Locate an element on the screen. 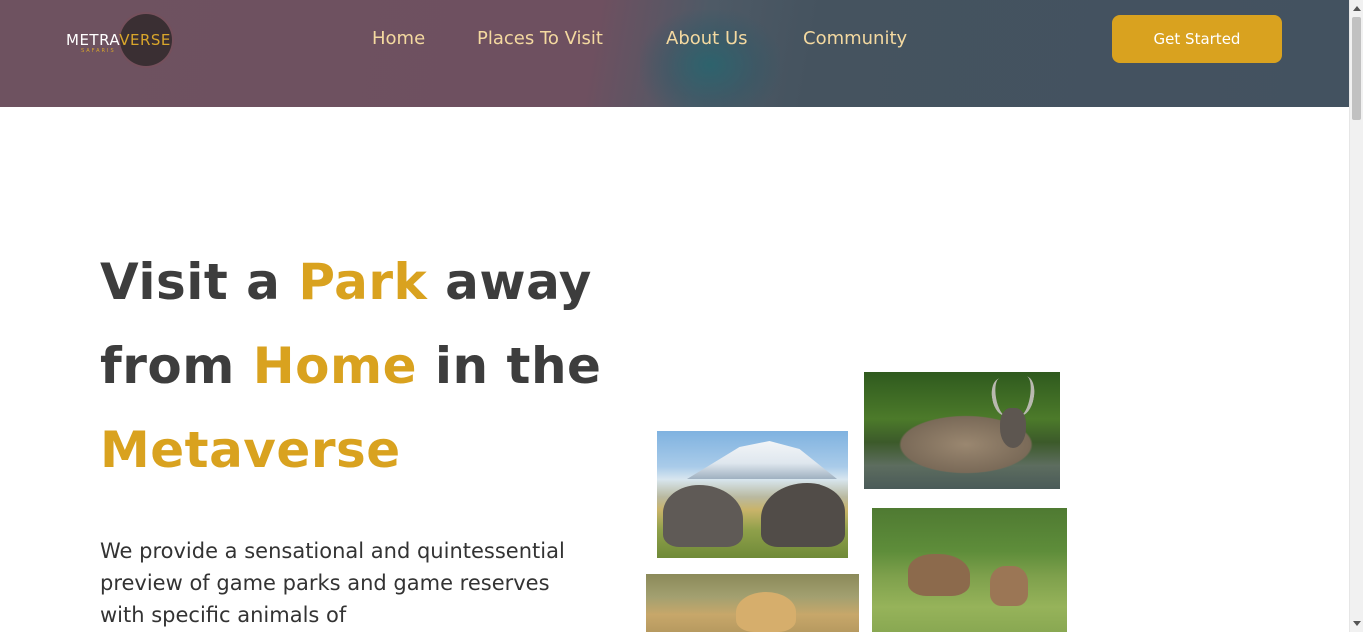 Image resolution: width=1363 pixels, height=632 pixels. photo-cheetah is located at coordinates (752, 603).